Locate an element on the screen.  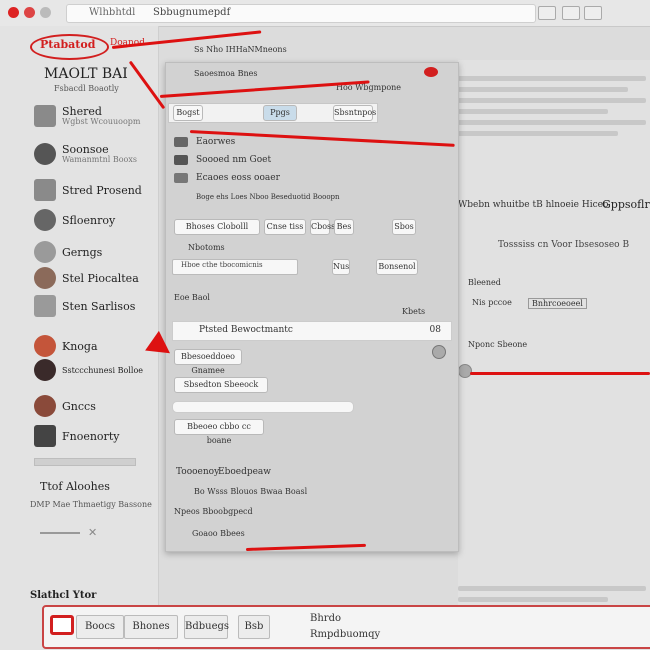
sidebar-item-9: Gnccs is located at coordinates (79, 407).